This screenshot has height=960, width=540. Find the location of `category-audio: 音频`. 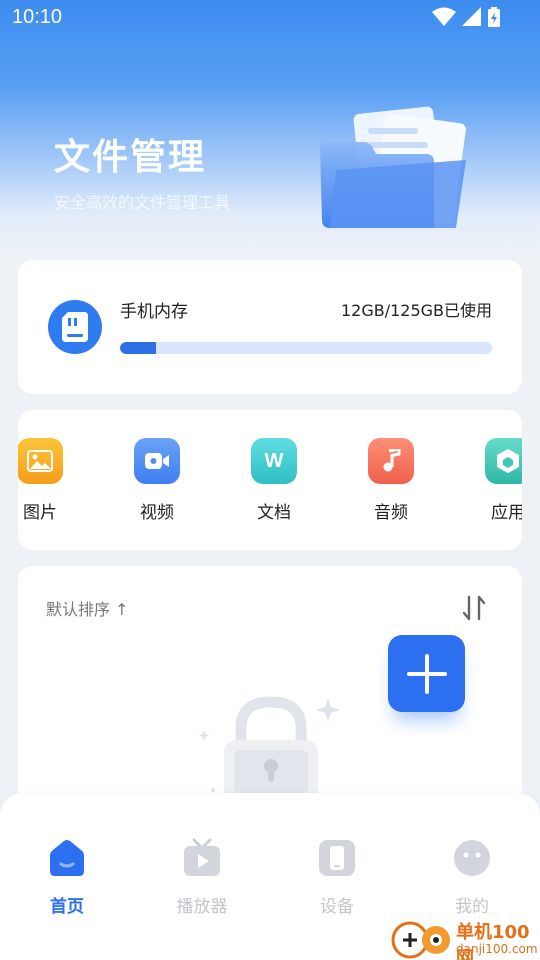

category-audio: 音频 is located at coordinates (391, 480).